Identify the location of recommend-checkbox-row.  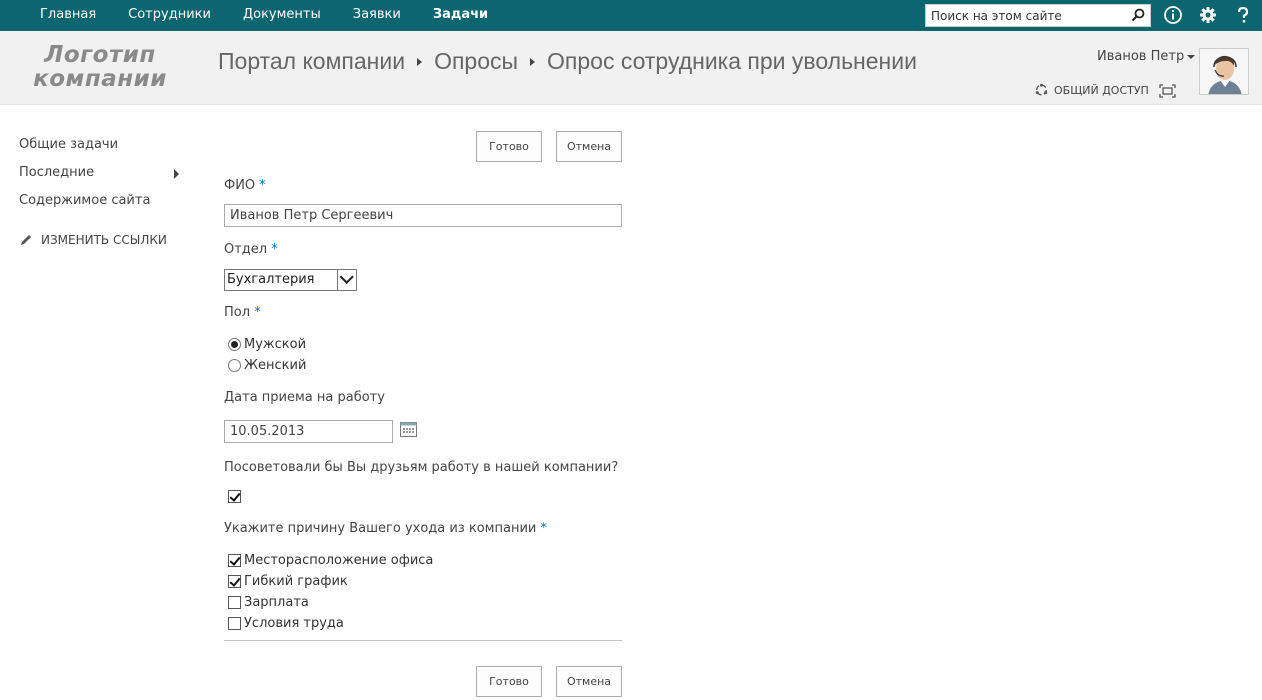
(236, 496).